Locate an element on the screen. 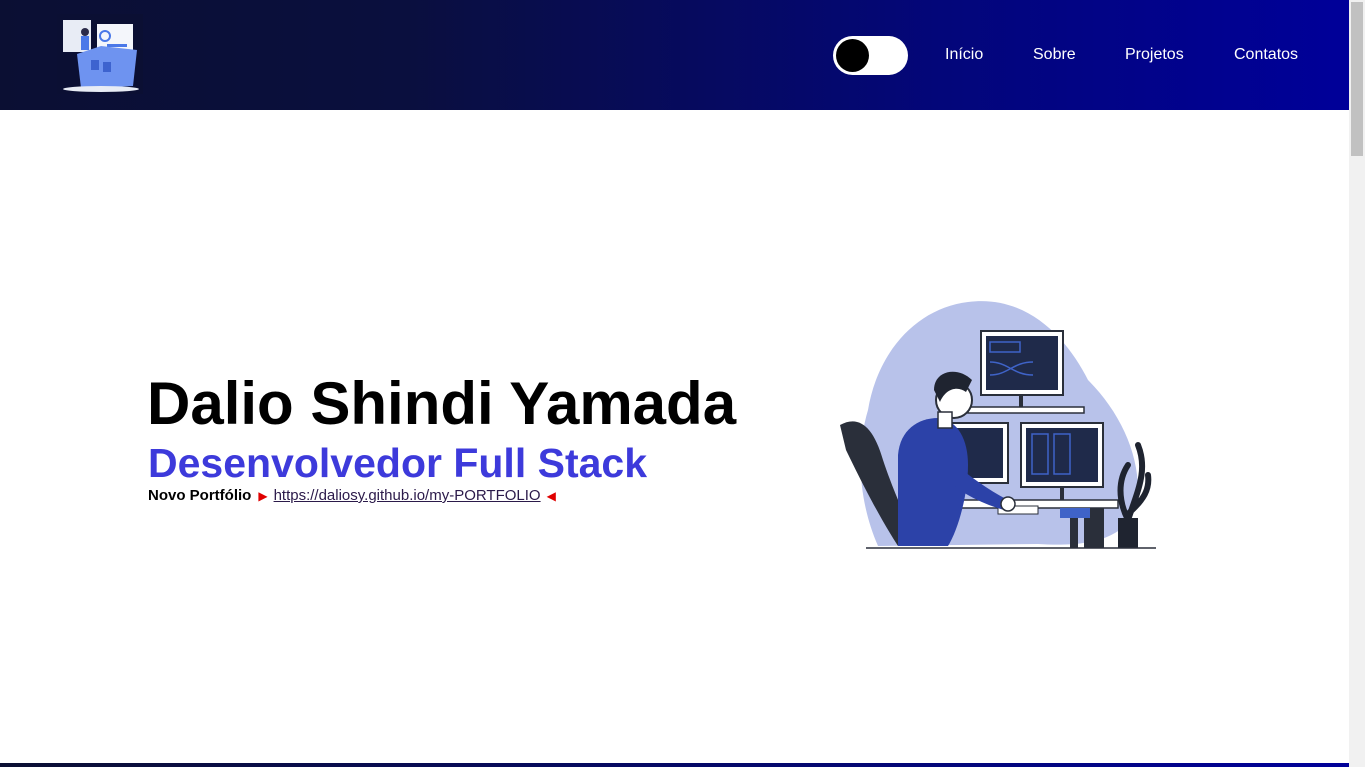  page-scrollbar is located at coordinates (1357, 383).